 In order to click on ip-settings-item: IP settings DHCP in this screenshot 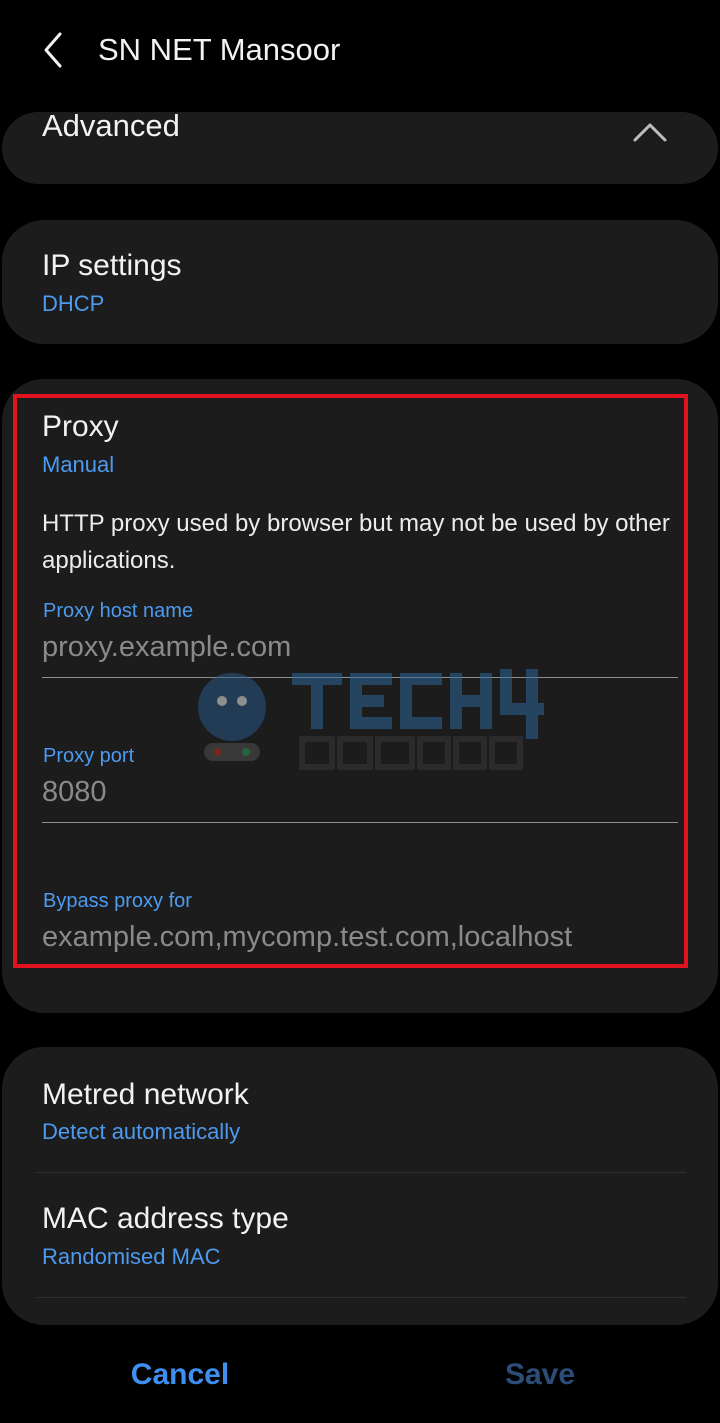, I will do `click(360, 282)`.